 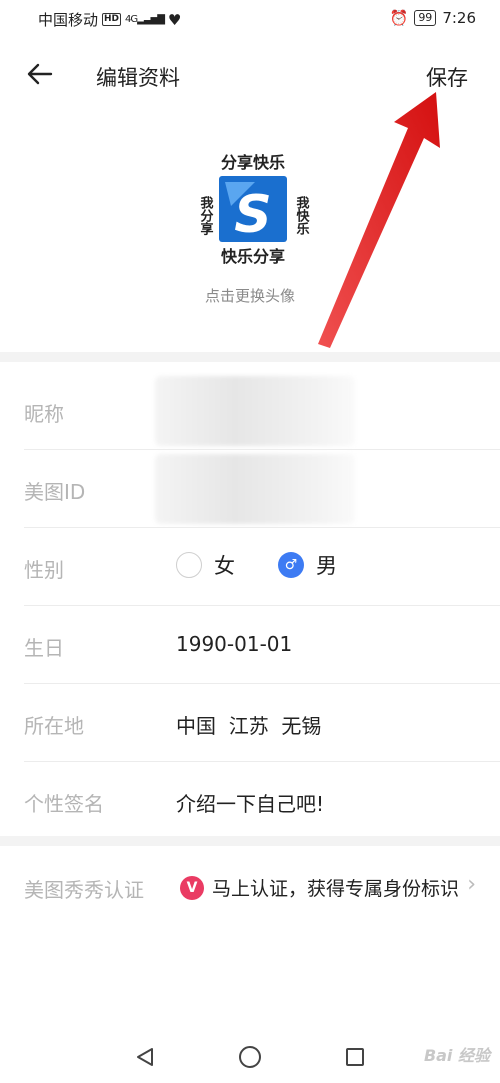 I want to click on birthday-value: 1990-01-01, so click(x=234, y=644).